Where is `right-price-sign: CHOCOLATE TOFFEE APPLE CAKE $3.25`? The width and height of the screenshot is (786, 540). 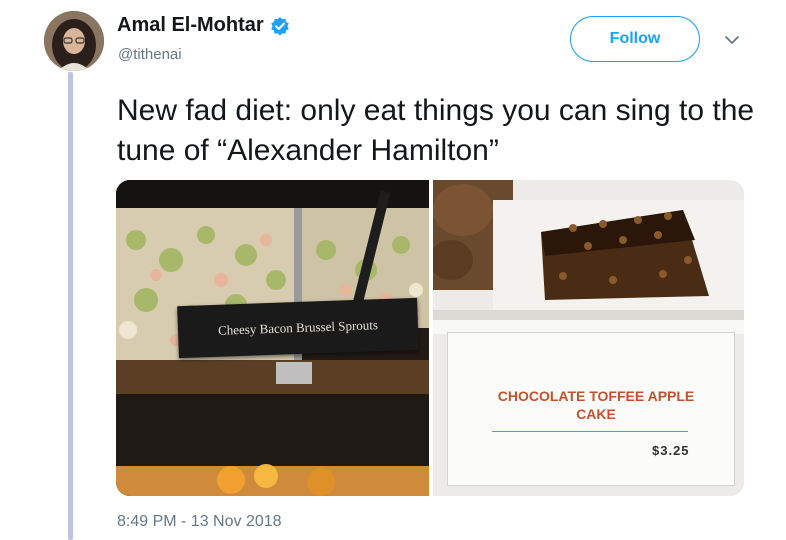
right-price-sign: CHOCOLATE TOFFEE APPLE CAKE $3.25 is located at coordinates (591, 409).